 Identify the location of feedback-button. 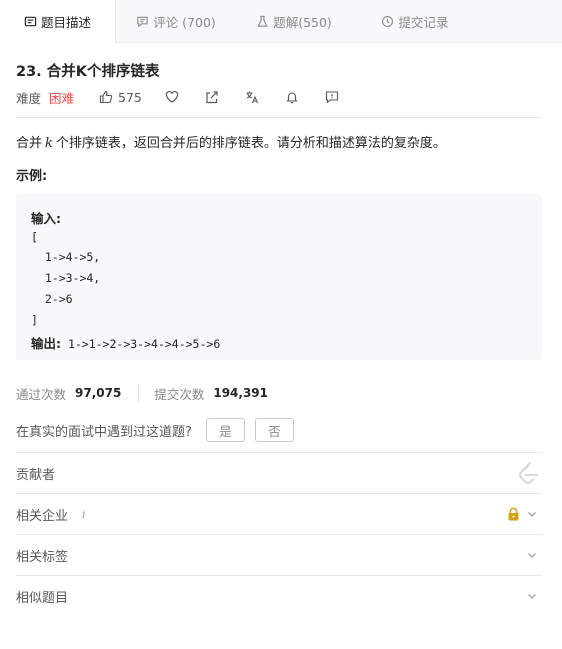
(332, 97).